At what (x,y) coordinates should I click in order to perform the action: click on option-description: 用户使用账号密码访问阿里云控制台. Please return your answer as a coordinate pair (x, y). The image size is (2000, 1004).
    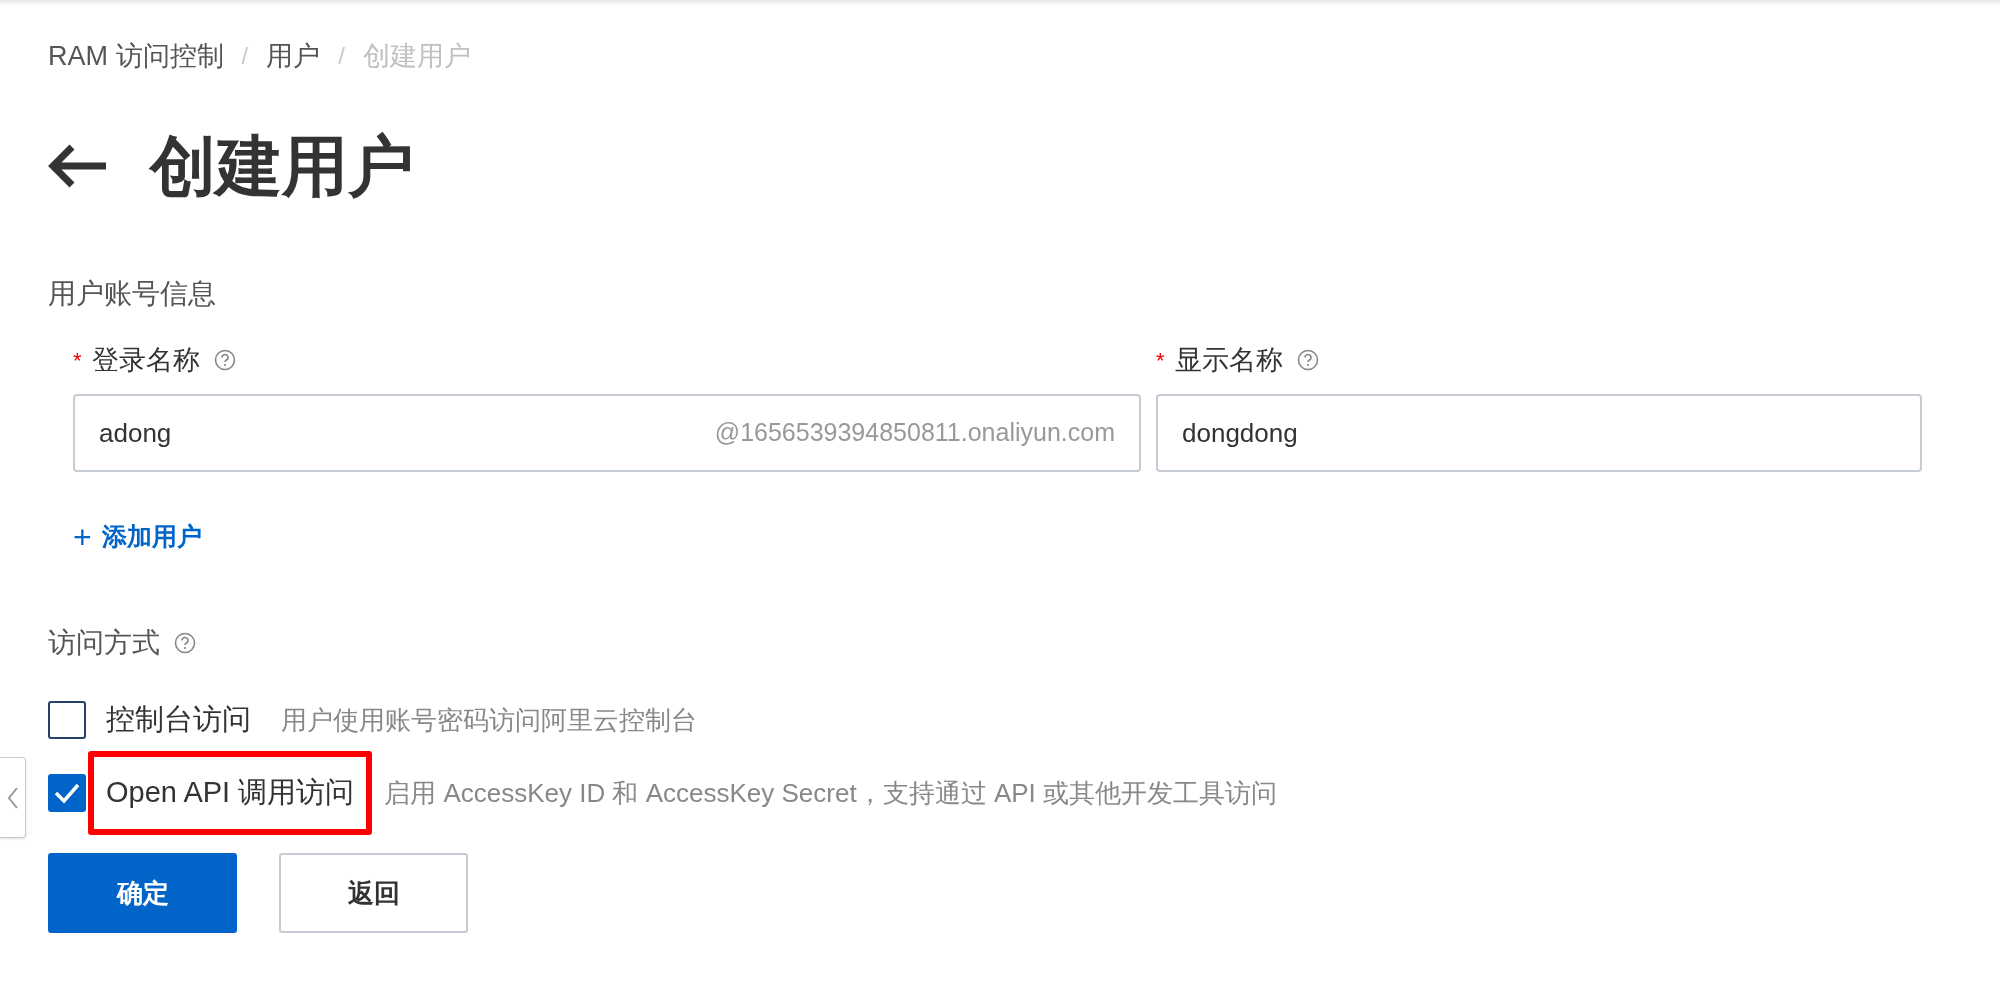
    Looking at the image, I should click on (489, 720).